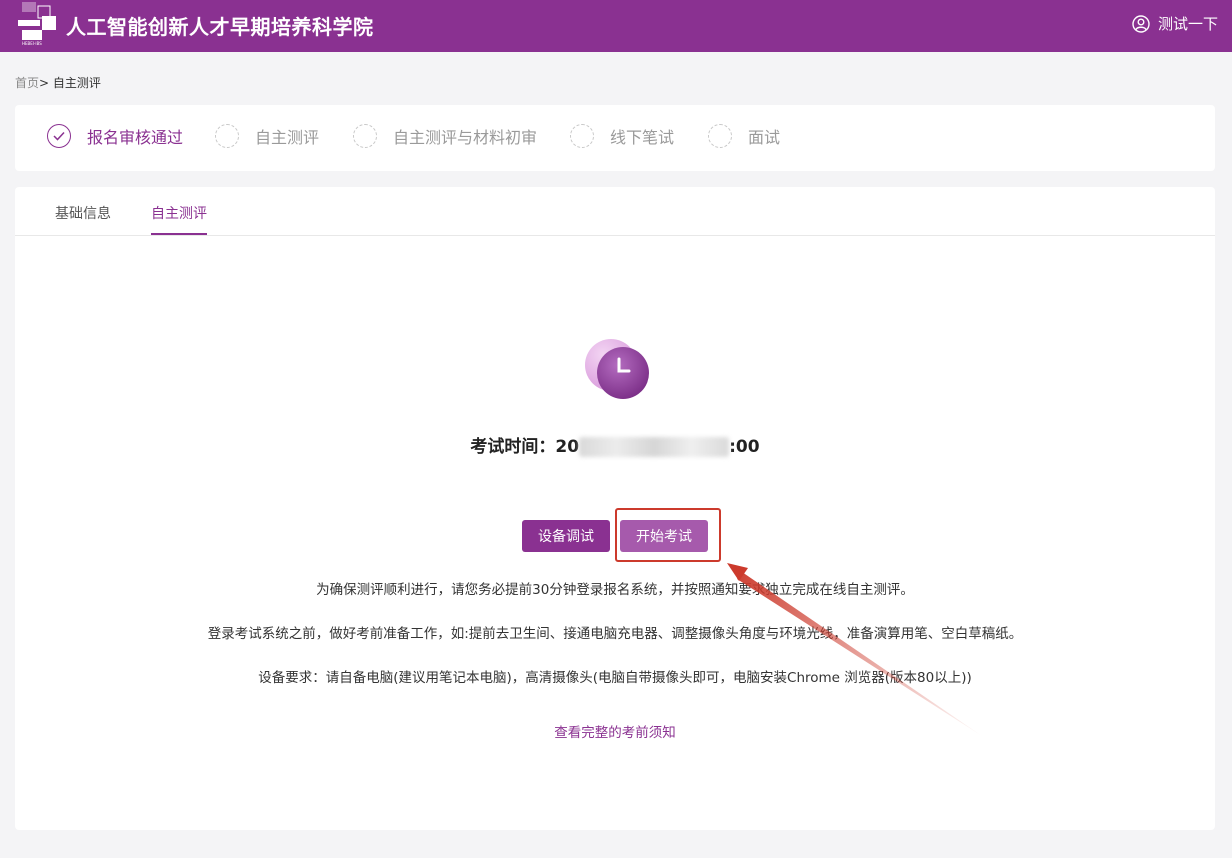 The image size is (1232, 858). What do you see at coordinates (287, 137) in the screenshot?
I see `step-label: 自主测评` at bounding box center [287, 137].